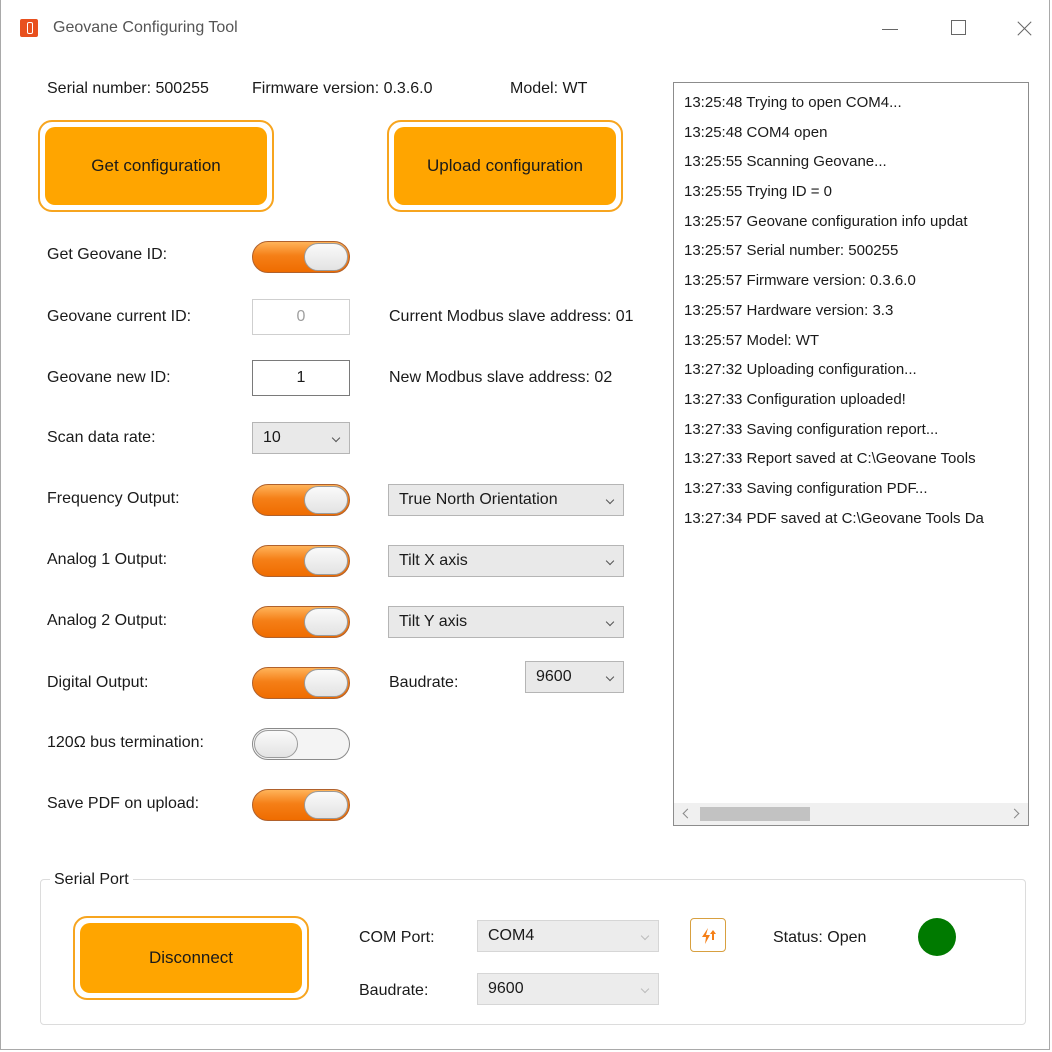 Image resolution: width=1052 pixels, height=1052 pixels. What do you see at coordinates (125, 742) in the screenshot?
I see `bus-termination-label: 120Ω bus termination:` at bounding box center [125, 742].